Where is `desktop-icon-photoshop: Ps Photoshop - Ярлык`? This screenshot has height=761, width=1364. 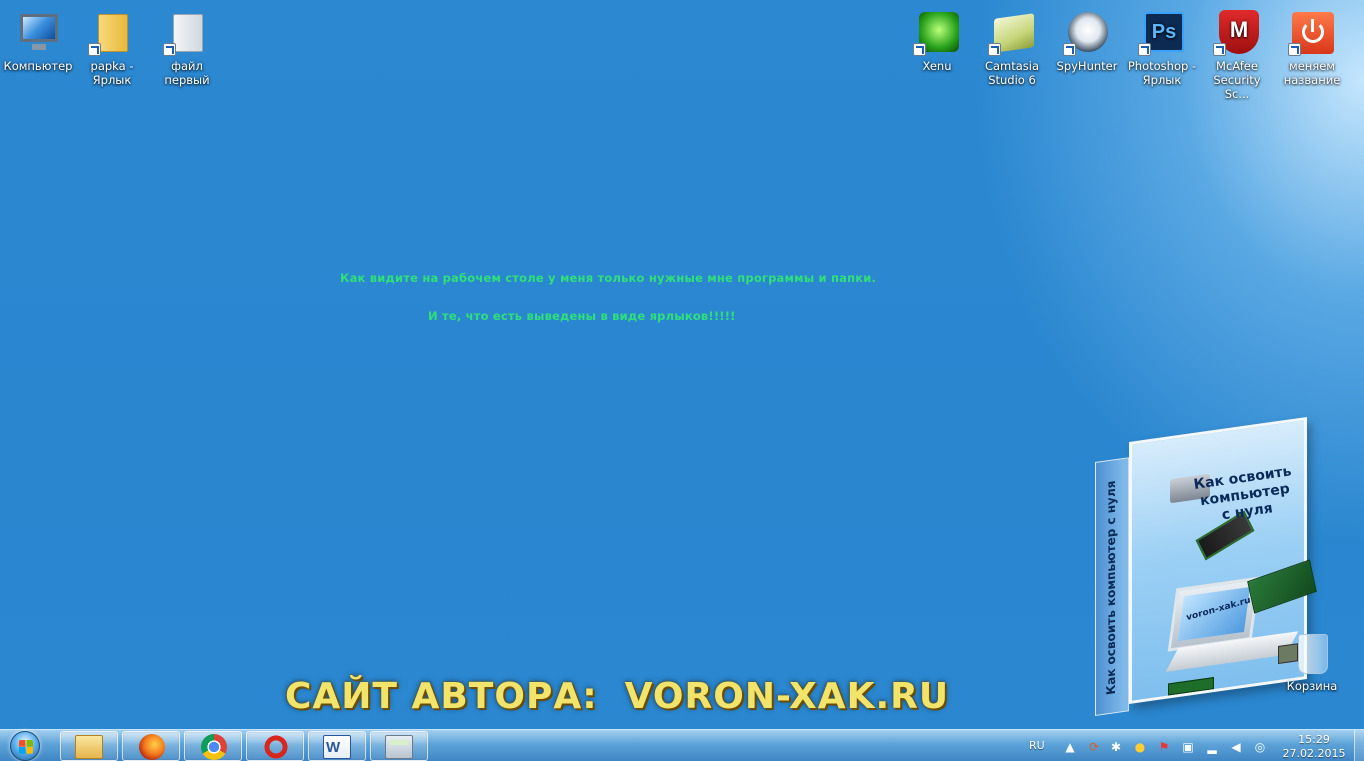
desktop-icon-photoshop: Ps Photoshop - Ярлык is located at coordinates (1162, 44).